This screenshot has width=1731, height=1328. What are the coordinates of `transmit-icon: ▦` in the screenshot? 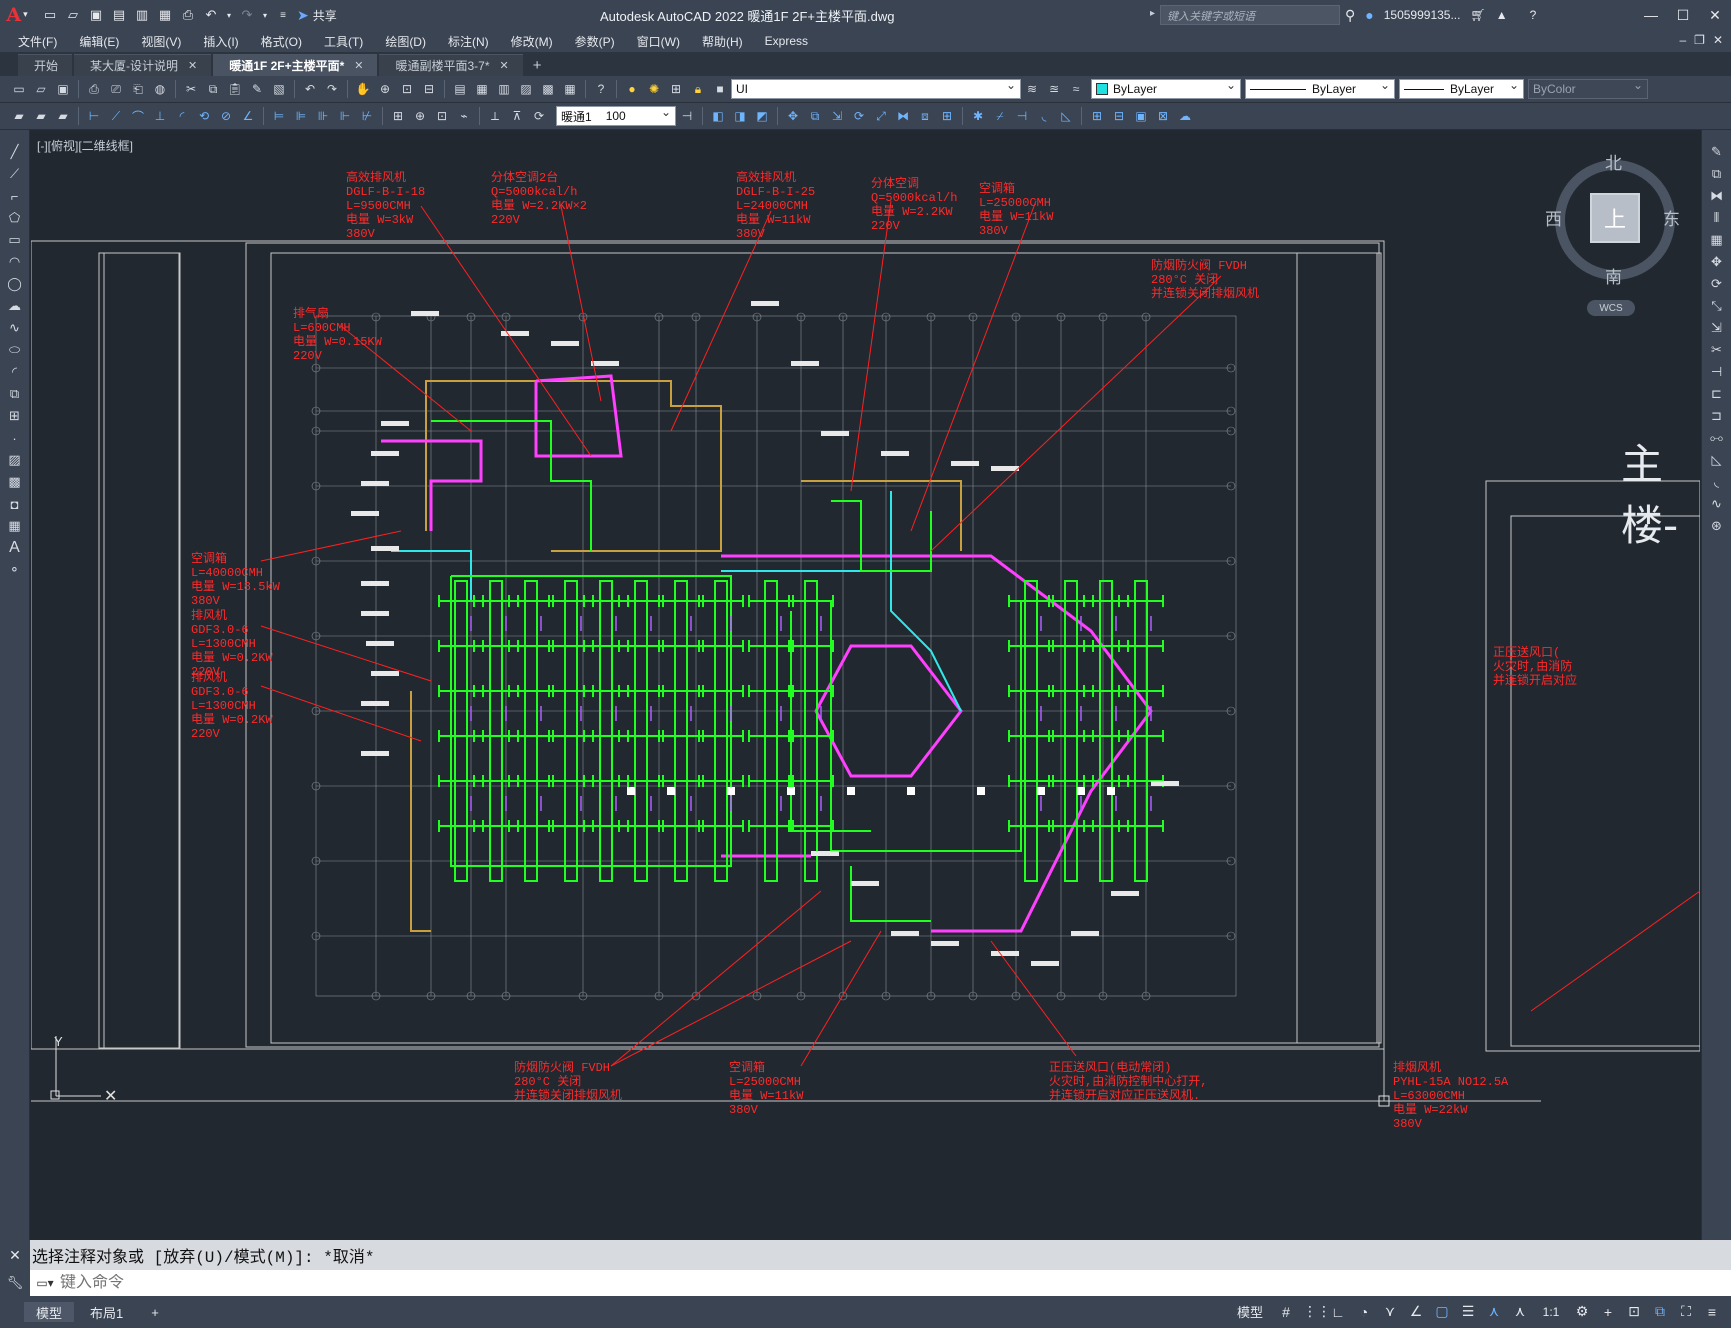 It's located at (165, 15).